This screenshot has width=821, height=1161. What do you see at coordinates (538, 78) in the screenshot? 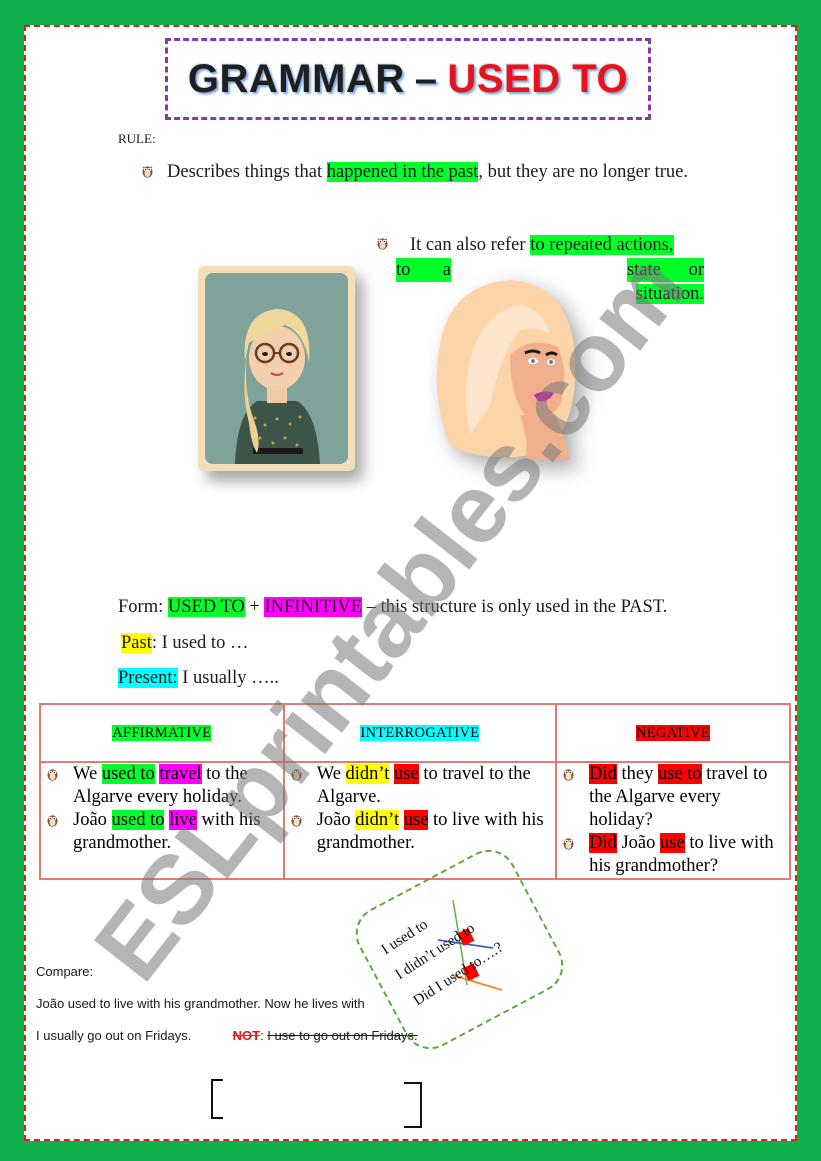
I see `title-used-to: USED TO` at bounding box center [538, 78].